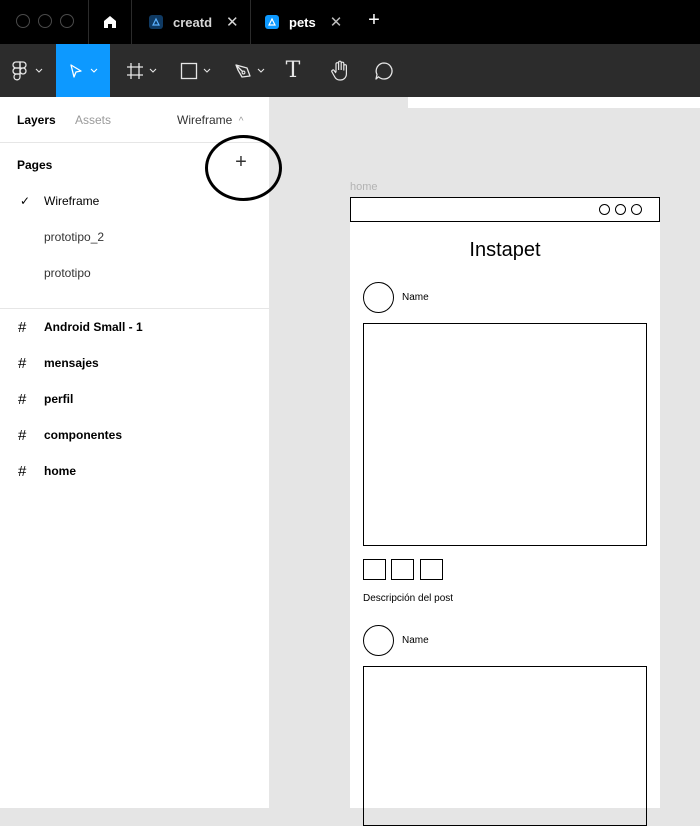  I want to click on tab-layers: Layers, so click(36, 120).